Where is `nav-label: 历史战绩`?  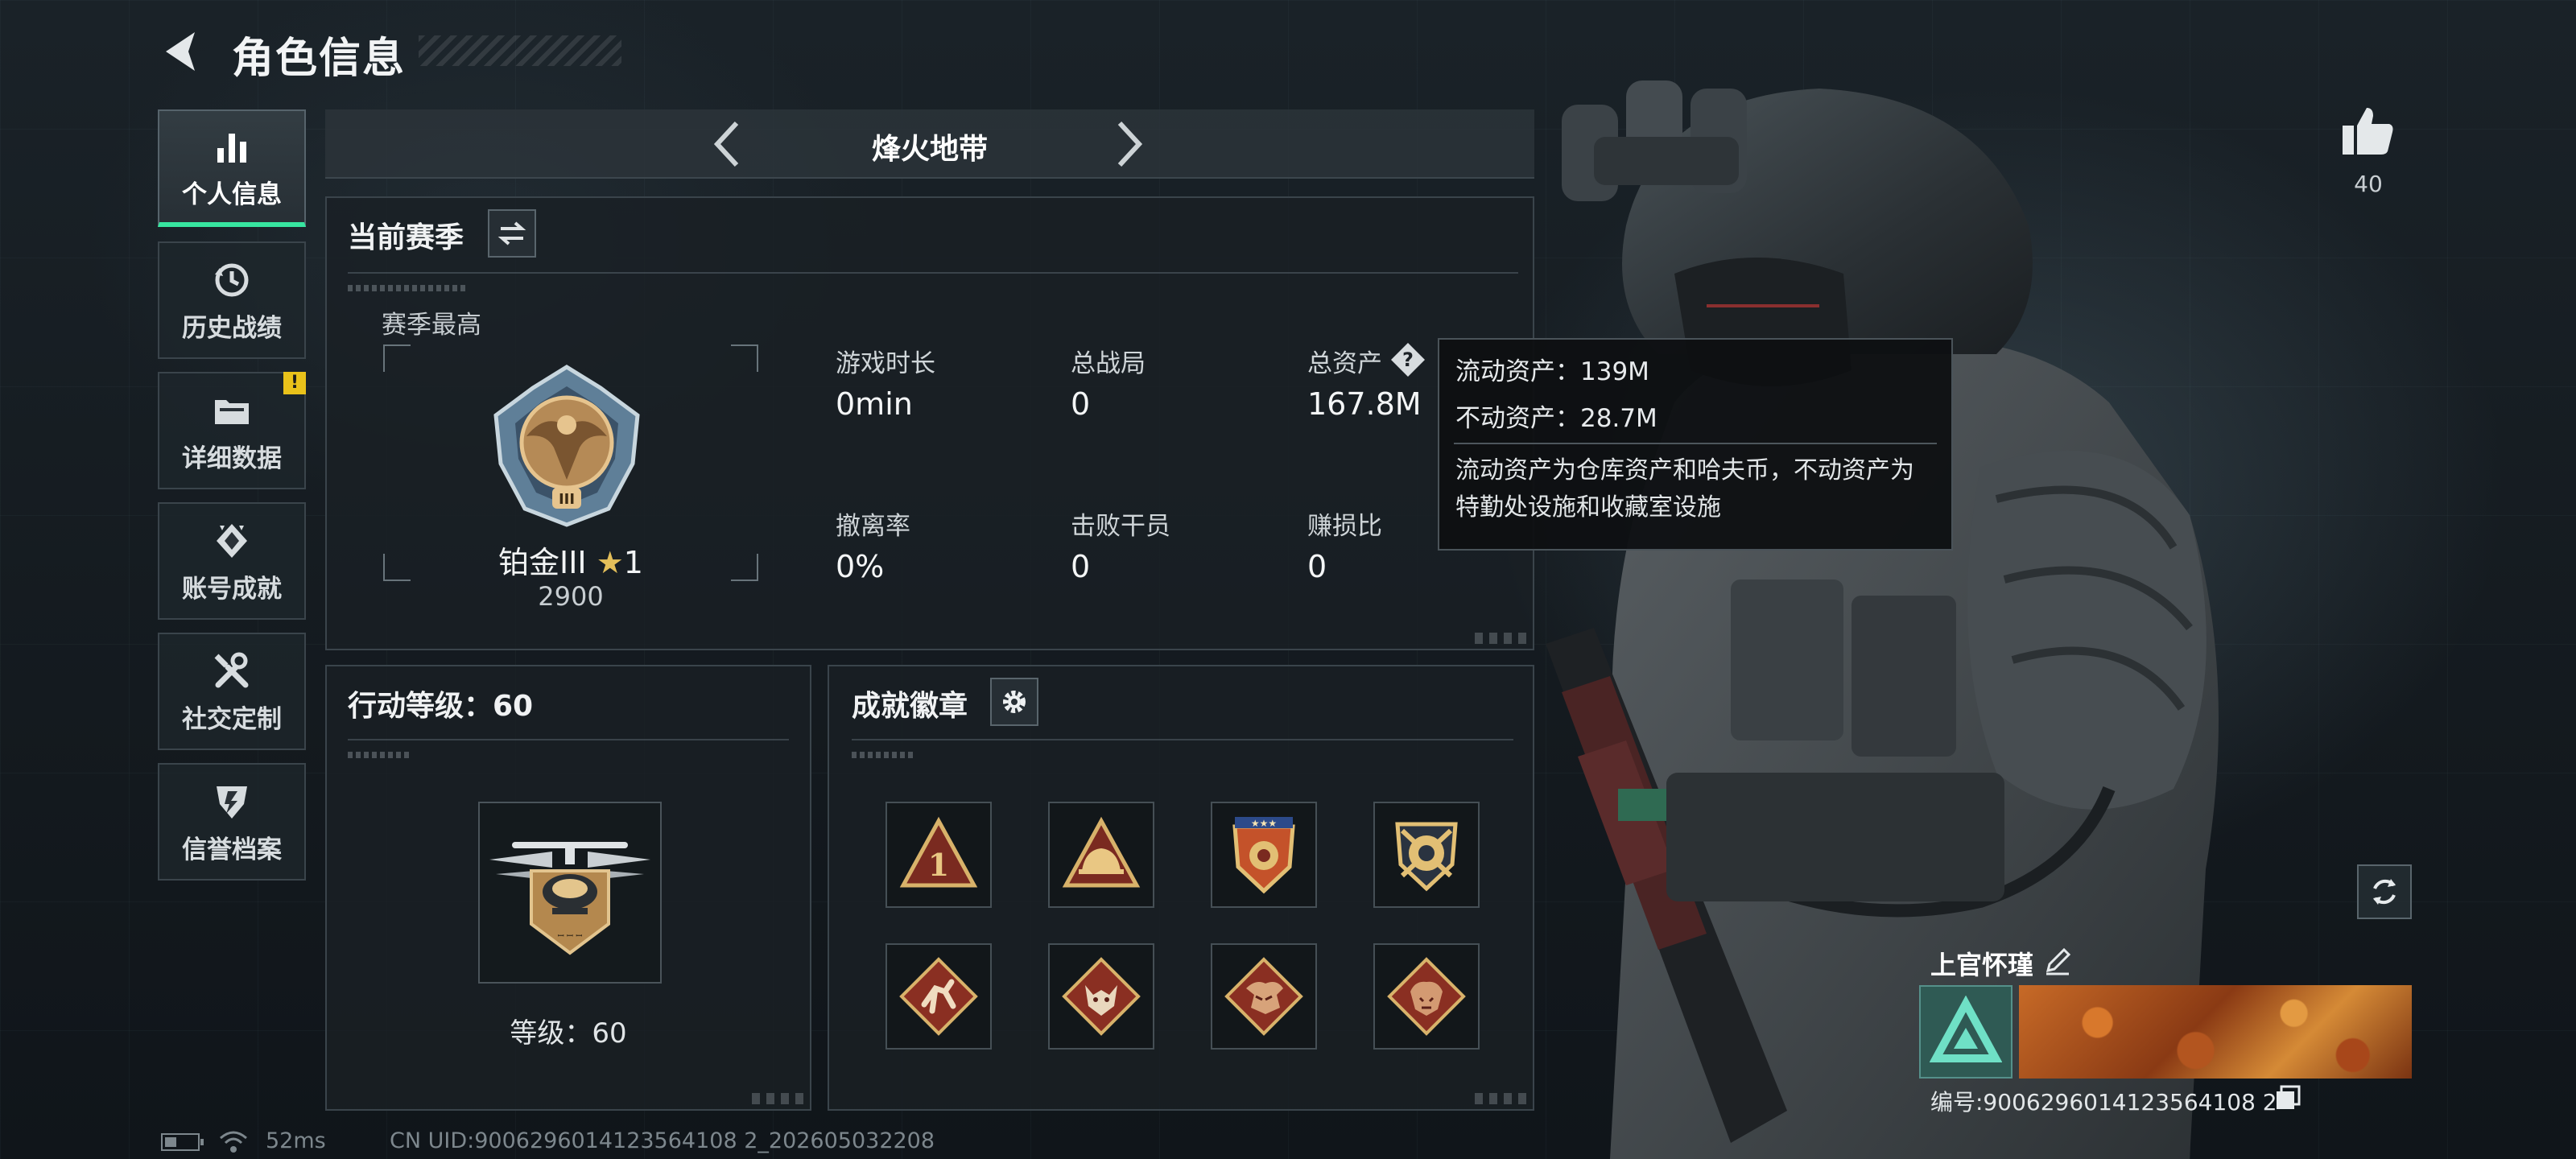 nav-label: 历史战绩 is located at coordinates (232, 328).